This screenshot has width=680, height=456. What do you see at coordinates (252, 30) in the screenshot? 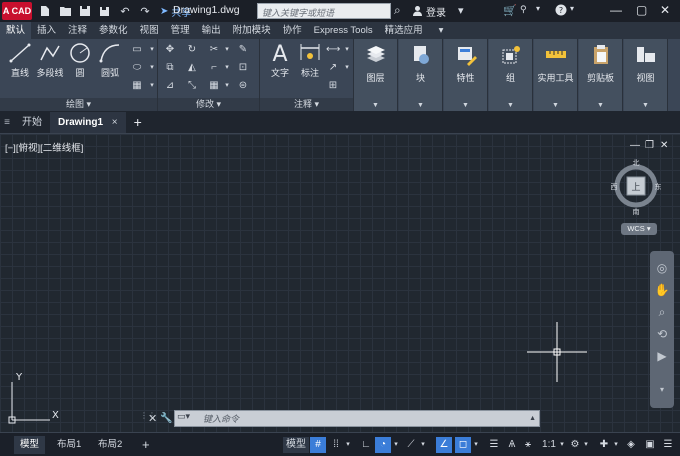
I see `tab-addins: 附加模块` at bounding box center [252, 30].